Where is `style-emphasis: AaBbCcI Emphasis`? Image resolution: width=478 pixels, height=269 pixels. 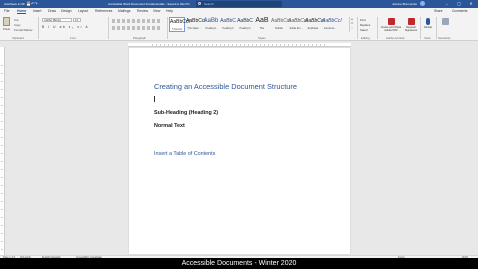 style-emphasis: AaBbCcI Emphasis is located at coordinates (315, 24).